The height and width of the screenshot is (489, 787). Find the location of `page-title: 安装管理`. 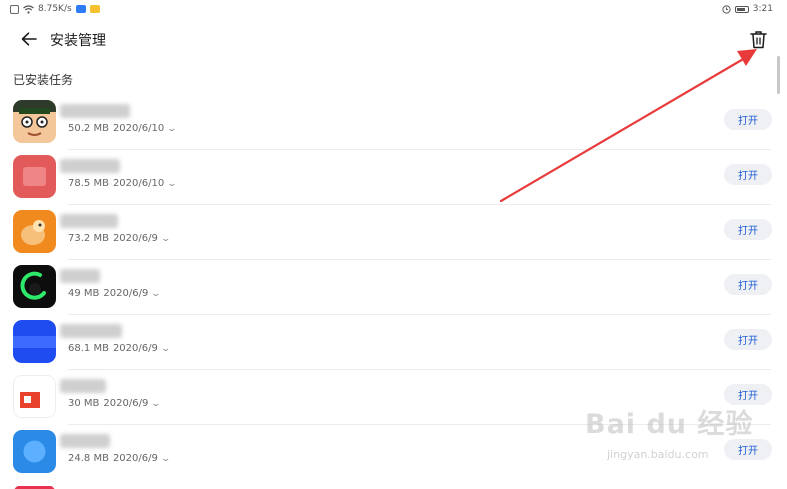

page-title: 安装管理 is located at coordinates (78, 41).